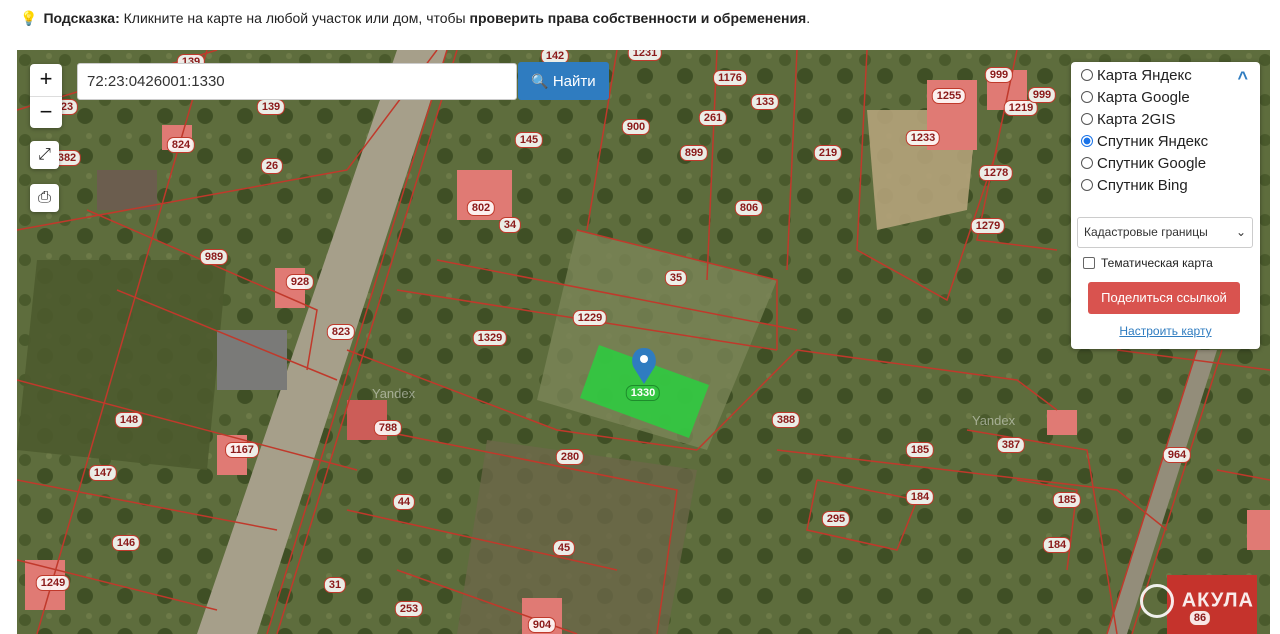  What do you see at coordinates (1011, 445) in the screenshot?
I see `plot-label: 387` at bounding box center [1011, 445].